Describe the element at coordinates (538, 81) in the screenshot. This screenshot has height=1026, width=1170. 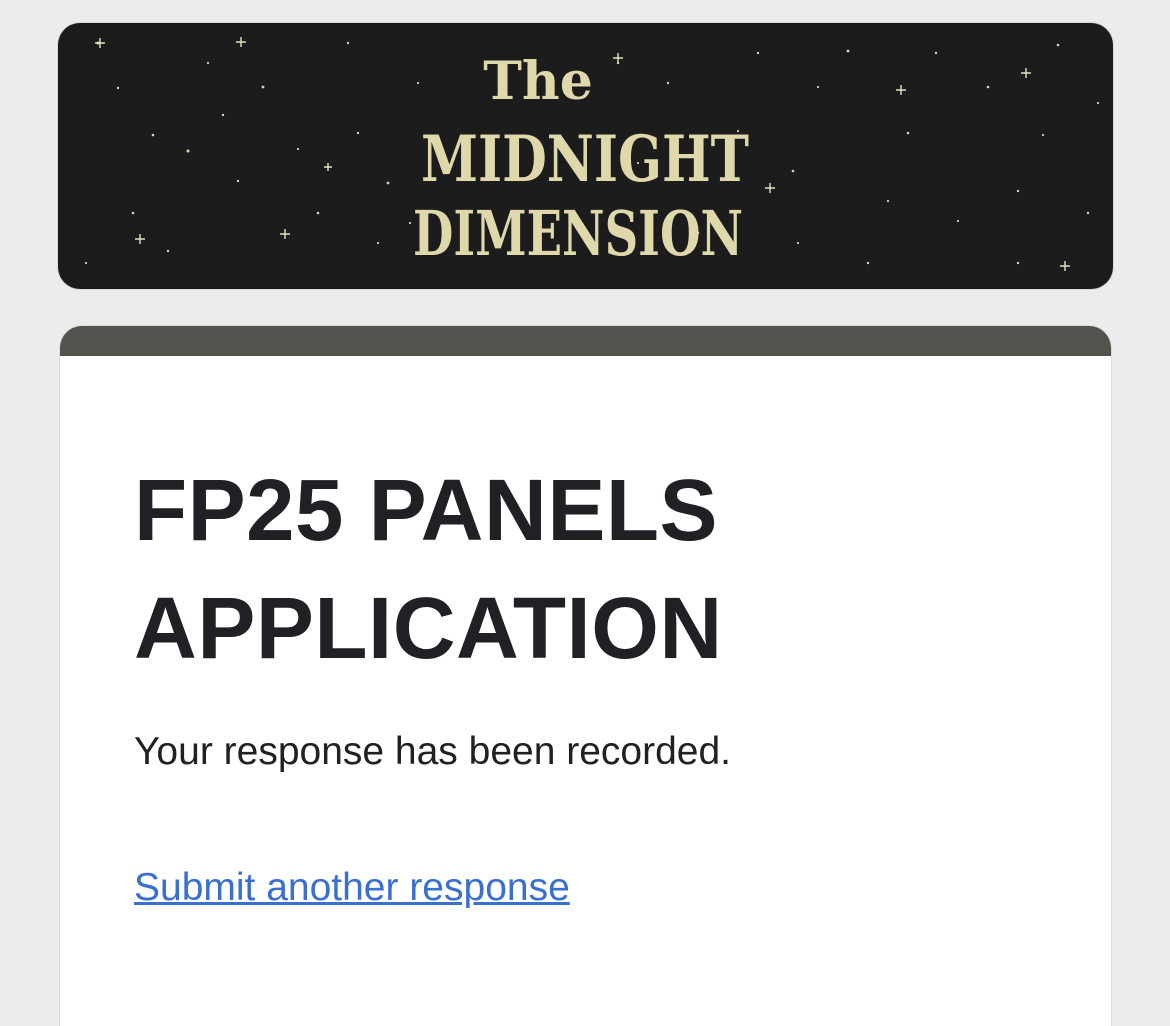
I see `logo-line-1: The` at that location.